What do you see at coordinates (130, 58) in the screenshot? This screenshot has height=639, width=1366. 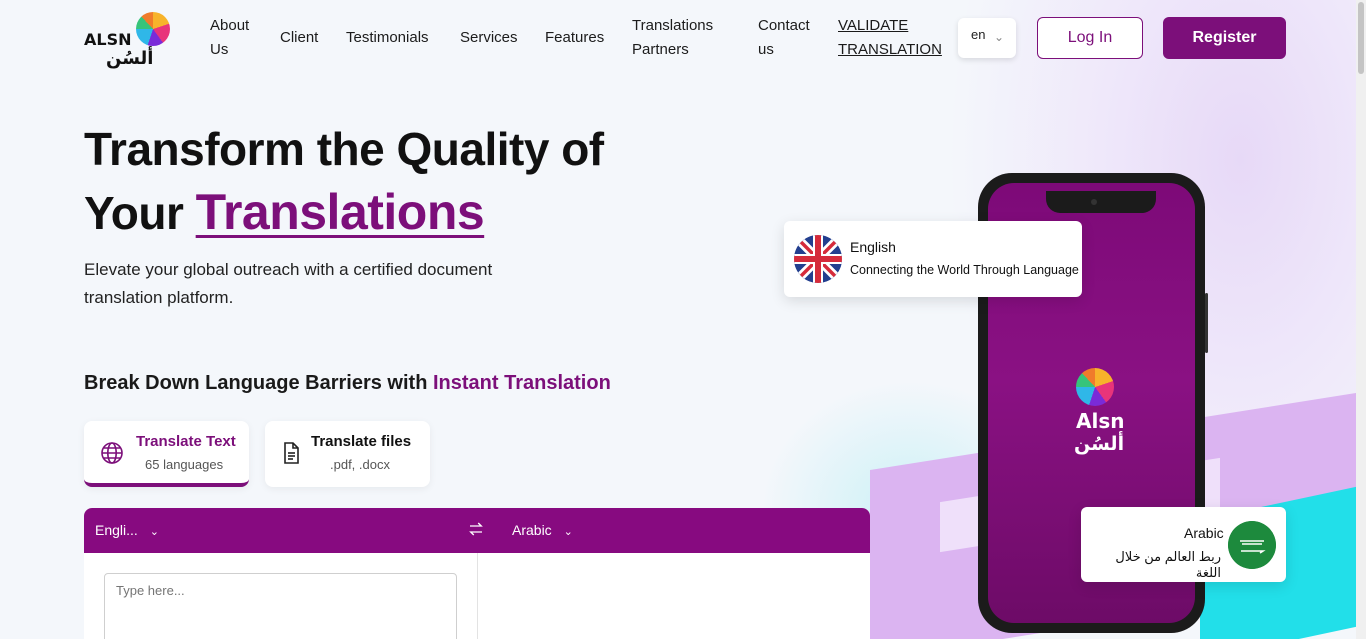 I see `logo-arabic-text: ألسُن` at bounding box center [130, 58].